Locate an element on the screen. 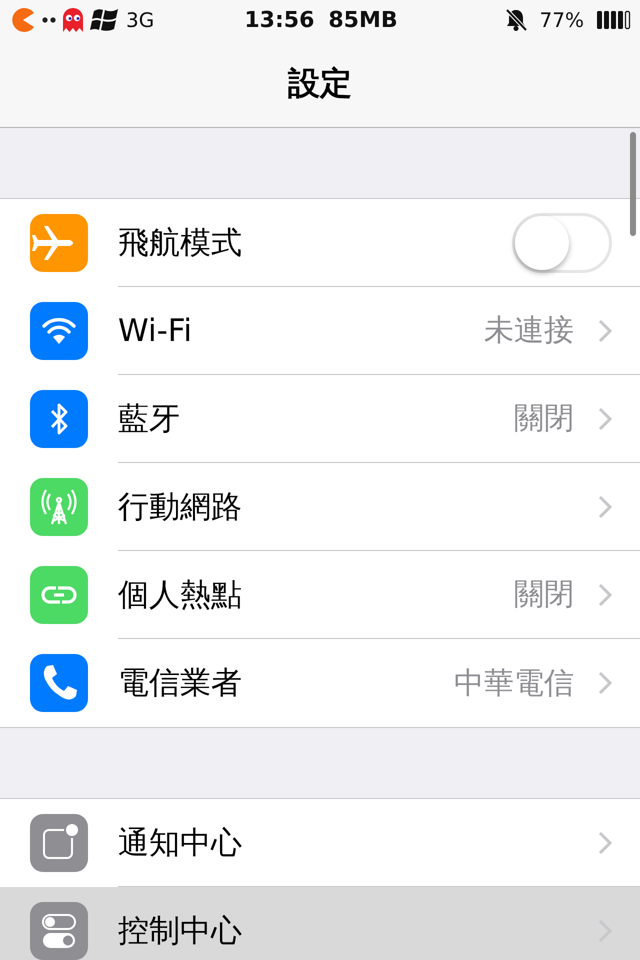 This screenshot has width=640, height=960. row-label: 飛航模式 is located at coordinates (180, 243).